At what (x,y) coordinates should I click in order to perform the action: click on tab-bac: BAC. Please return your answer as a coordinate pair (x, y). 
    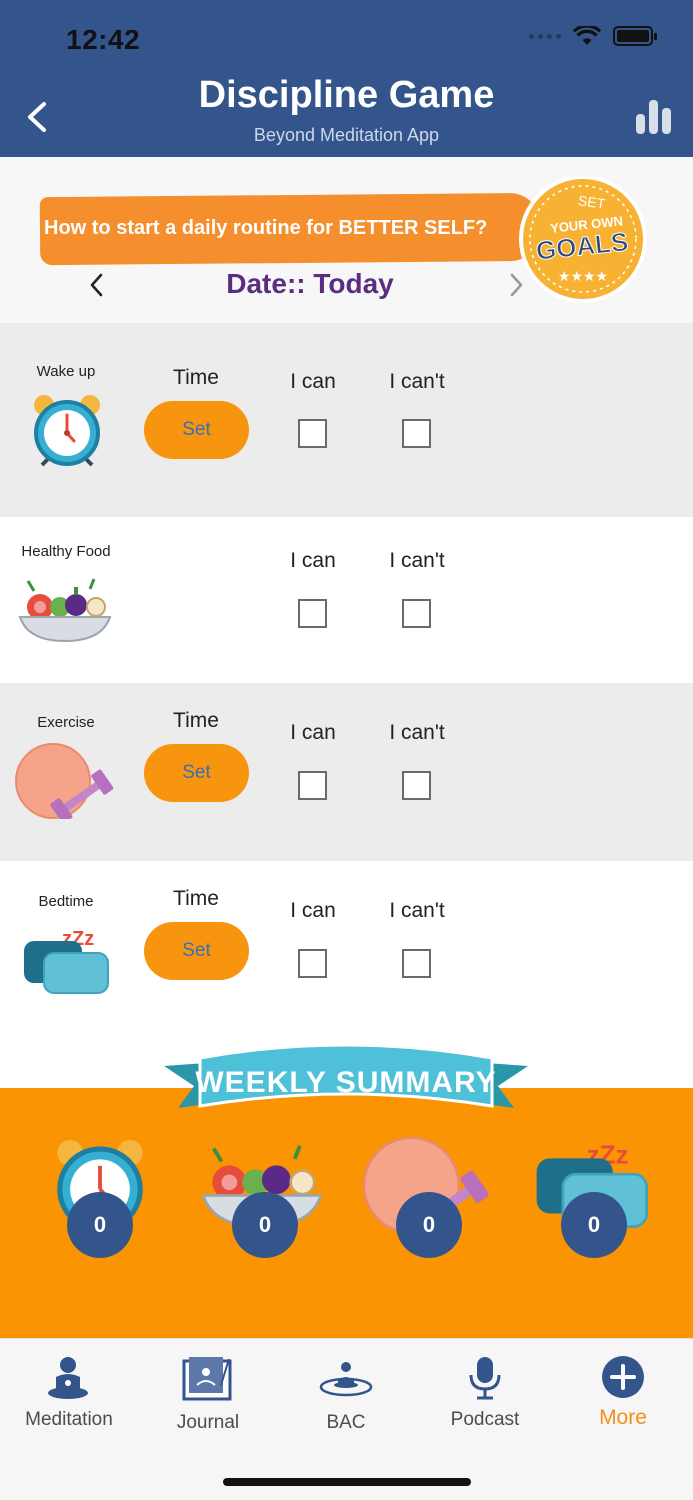
    Looking at the image, I should click on (346, 1389).